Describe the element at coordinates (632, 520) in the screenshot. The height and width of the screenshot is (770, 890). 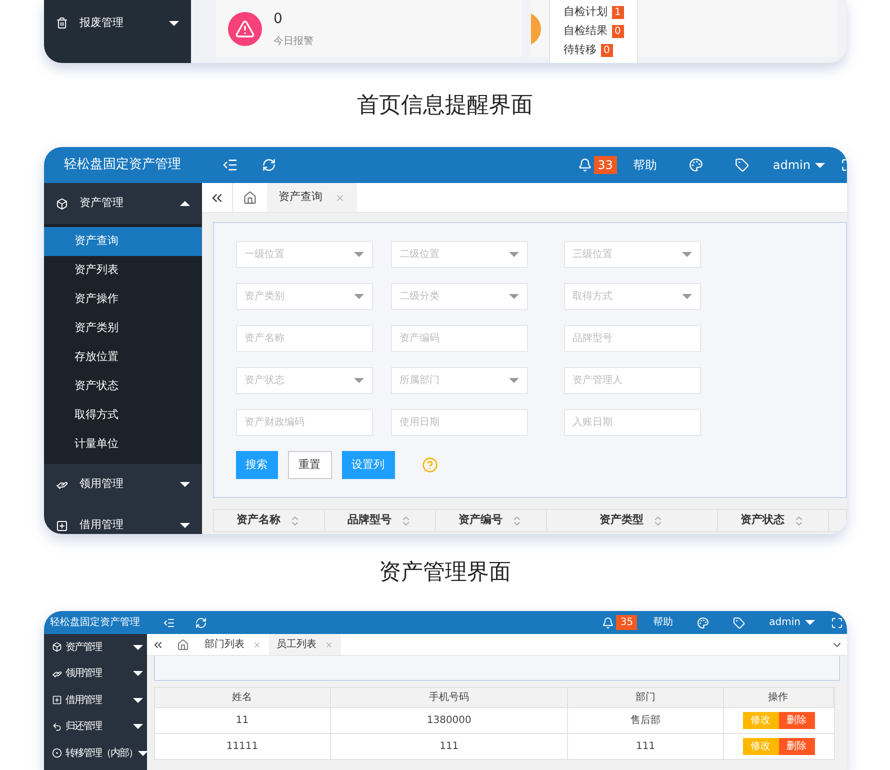
I see `column-header: 资产类型` at that location.